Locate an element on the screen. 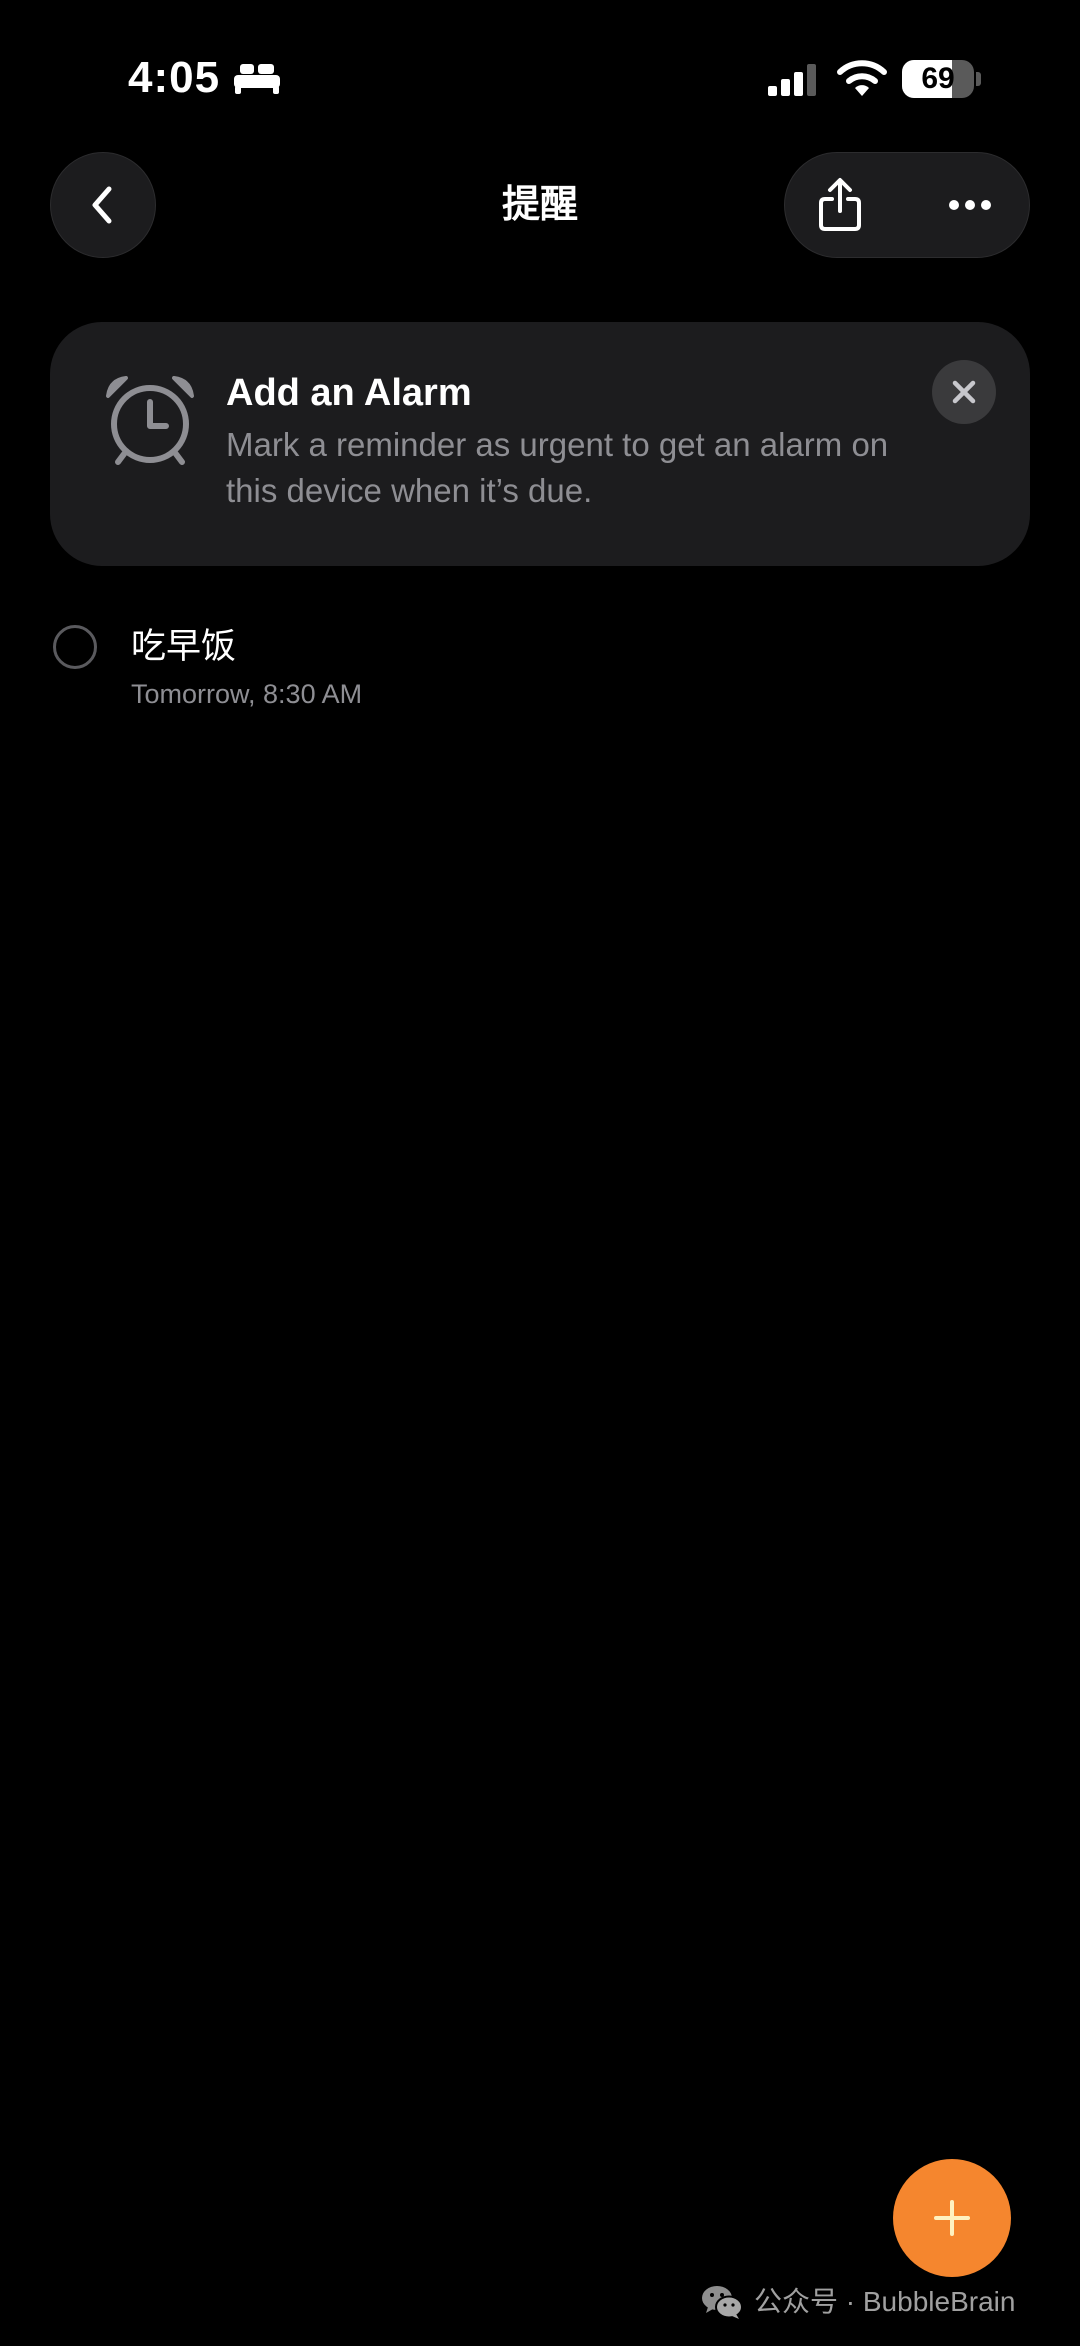 Image resolution: width=1080 pixels, height=2346 pixels. reminder-due-date: Tomorrow, 8:30 AM is located at coordinates (247, 694).